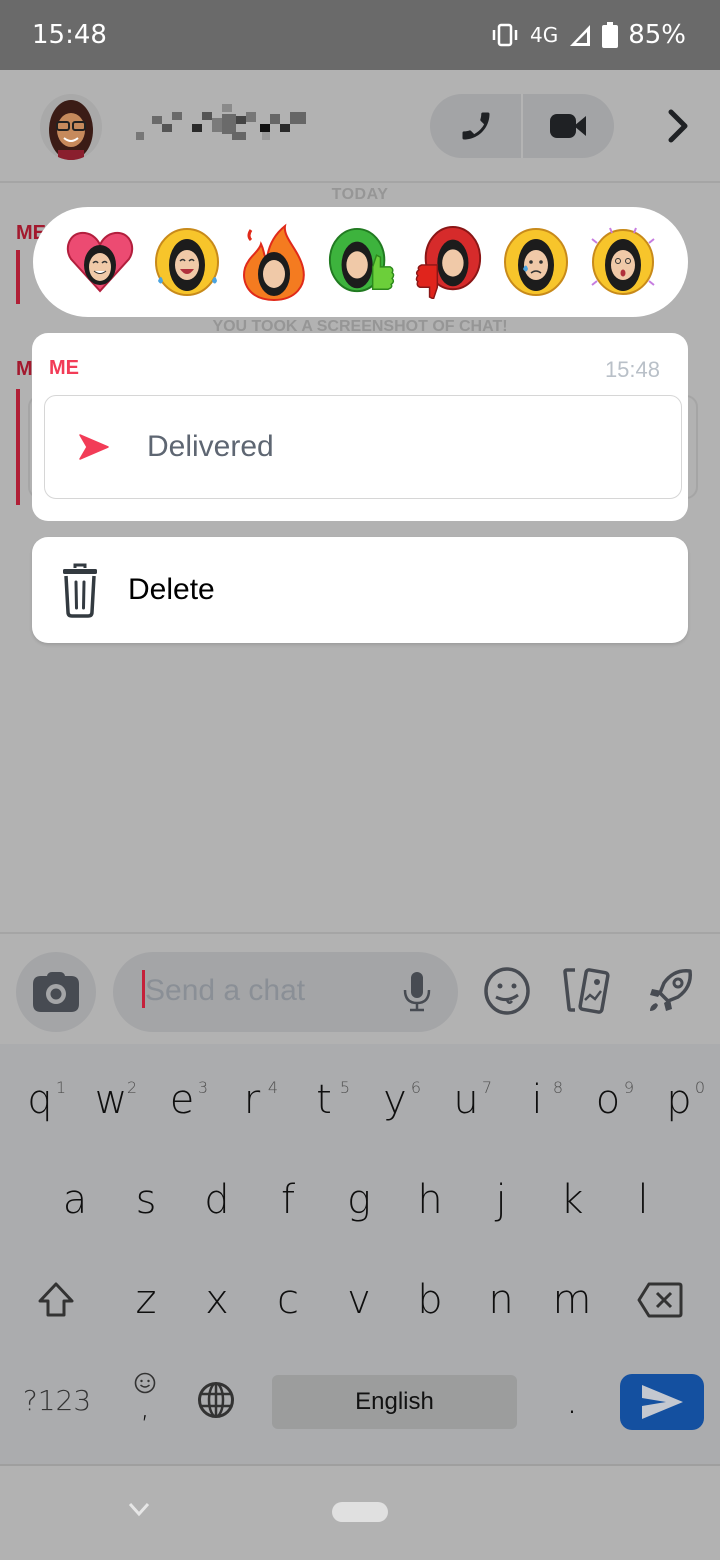  Describe the element at coordinates (449, 262) in the screenshot. I see `thumbs-down-reaction` at that location.